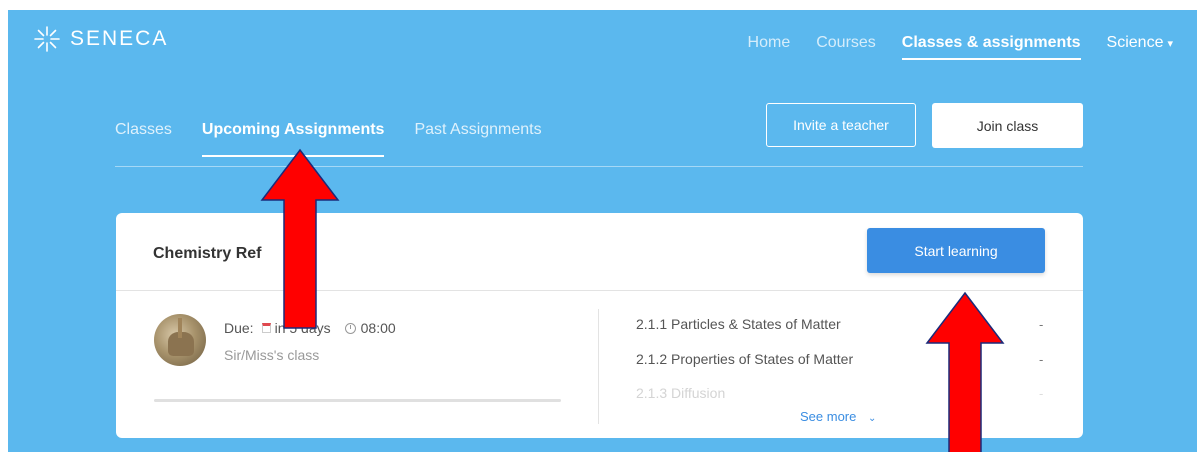 The image size is (1197, 452). I want to click on caret-down-icon: ▾, so click(1170, 44).